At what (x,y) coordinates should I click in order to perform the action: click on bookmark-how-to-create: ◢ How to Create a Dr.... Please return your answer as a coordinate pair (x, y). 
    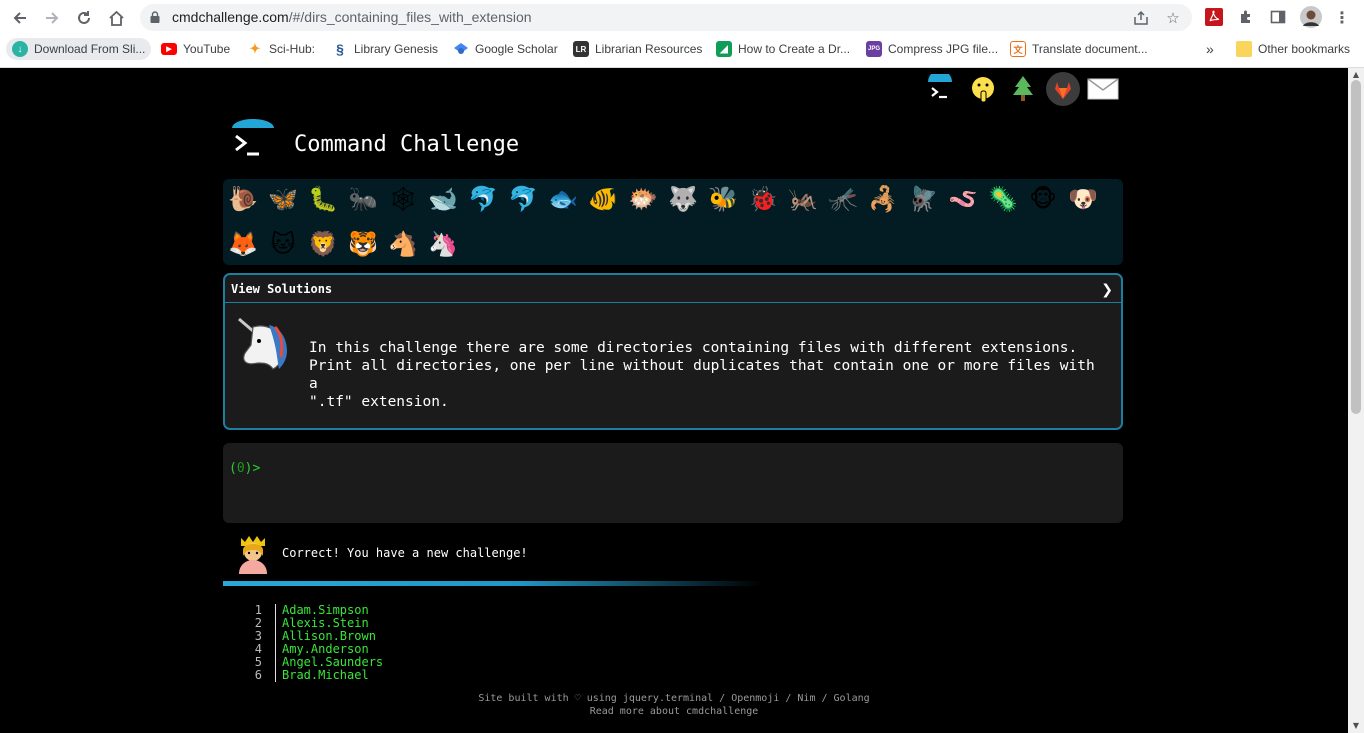
    Looking at the image, I should click on (783, 49).